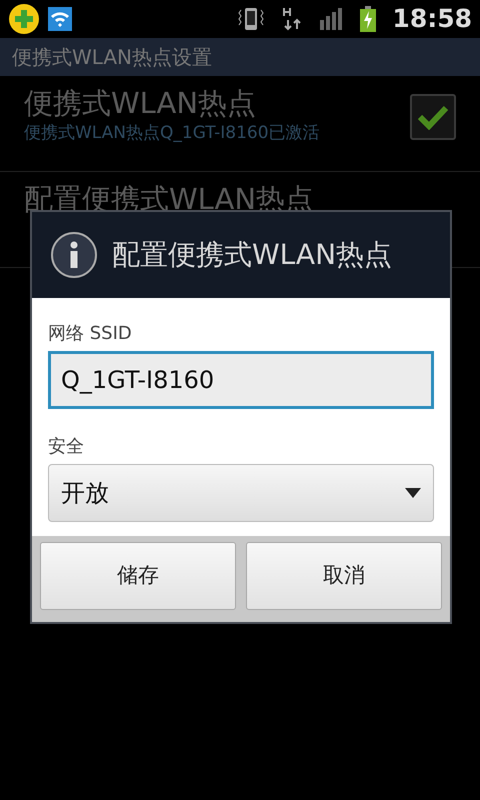 This screenshot has width=480, height=800. What do you see at coordinates (112, 57) in the screenshot?
I see `screen-title: 便携式WLAN热点设置` at bounding box center [112, 57].